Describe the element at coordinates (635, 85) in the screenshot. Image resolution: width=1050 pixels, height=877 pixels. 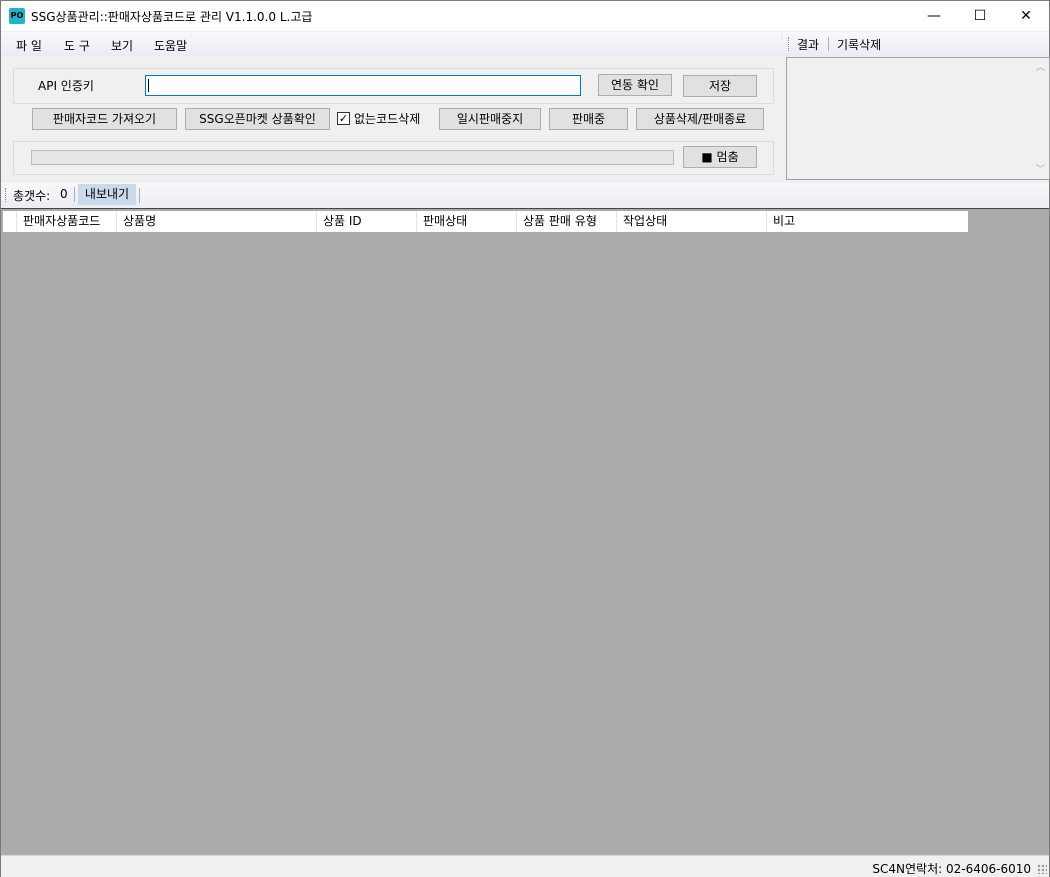
I see `connection-check-button: 연동 확인` at that location.